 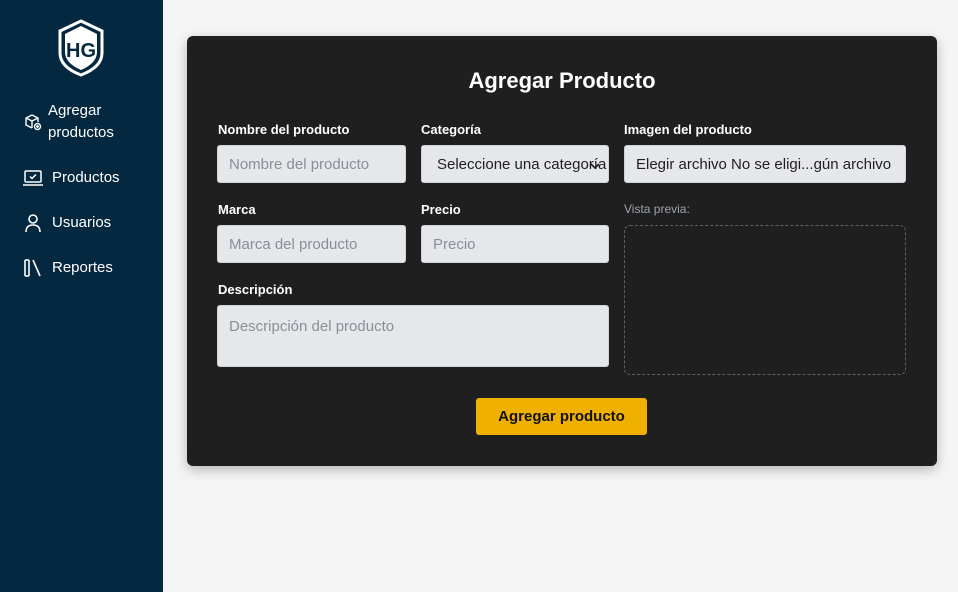 I want to click on descripcion-textarea: Descripción del producto, so click(x=413, y=336).